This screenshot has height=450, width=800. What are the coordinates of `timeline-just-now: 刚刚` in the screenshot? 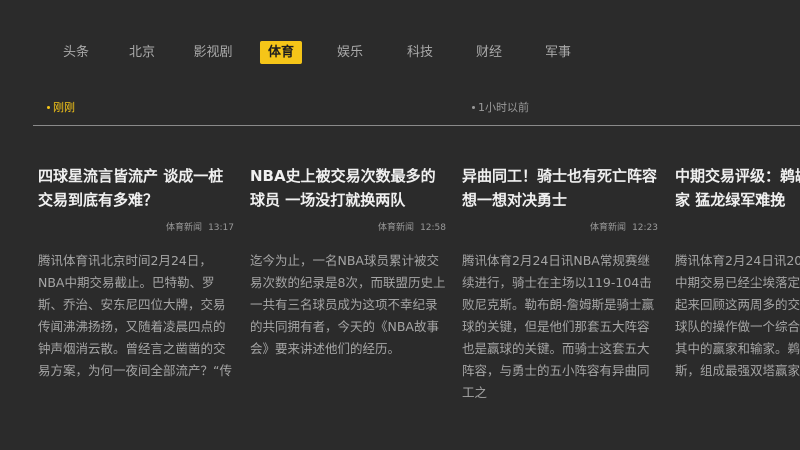 It's located at (61, 108).